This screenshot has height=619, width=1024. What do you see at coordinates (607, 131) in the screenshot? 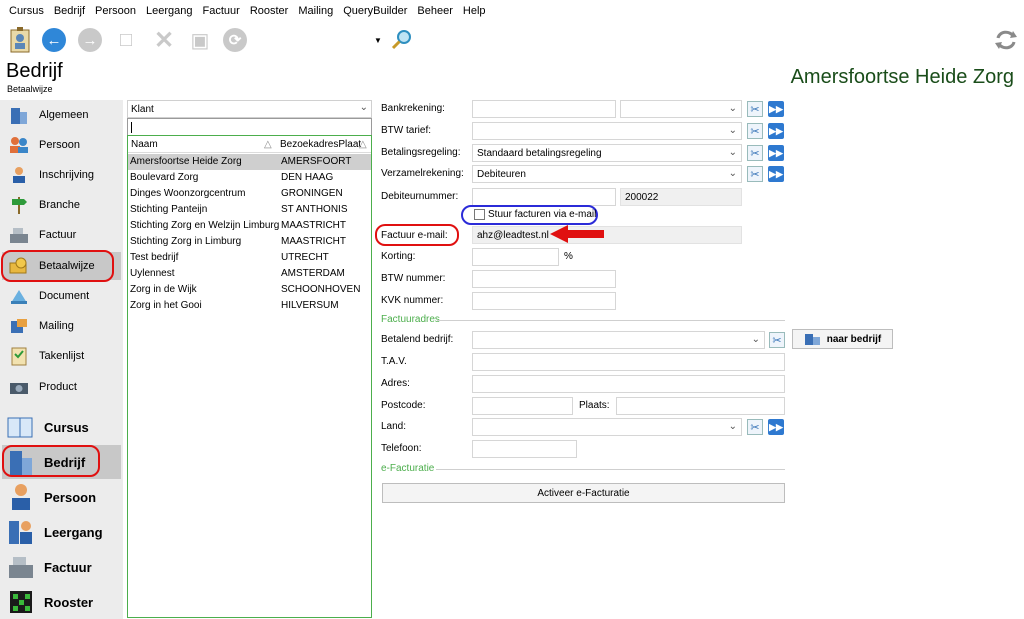
I see `btw-tarief-dropdown: ⌄` at bounding box center [607, 131].